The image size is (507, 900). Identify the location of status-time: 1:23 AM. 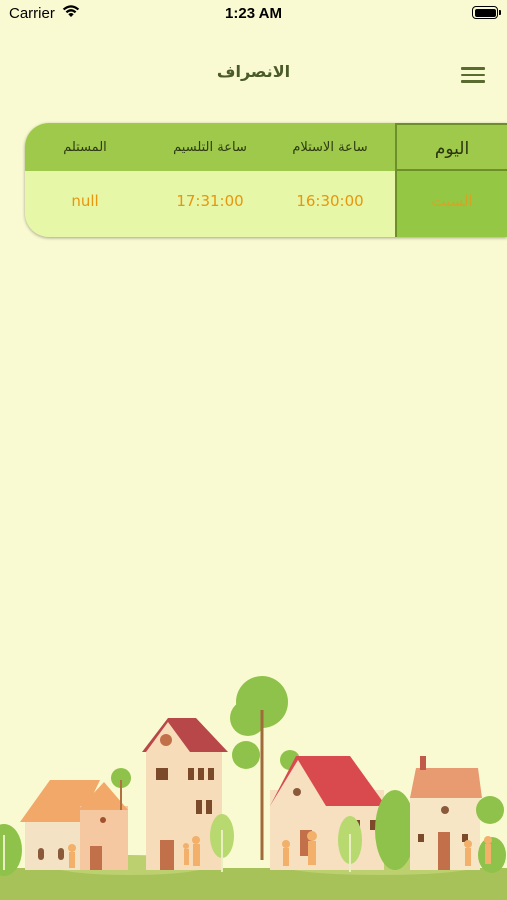
(253, 13).